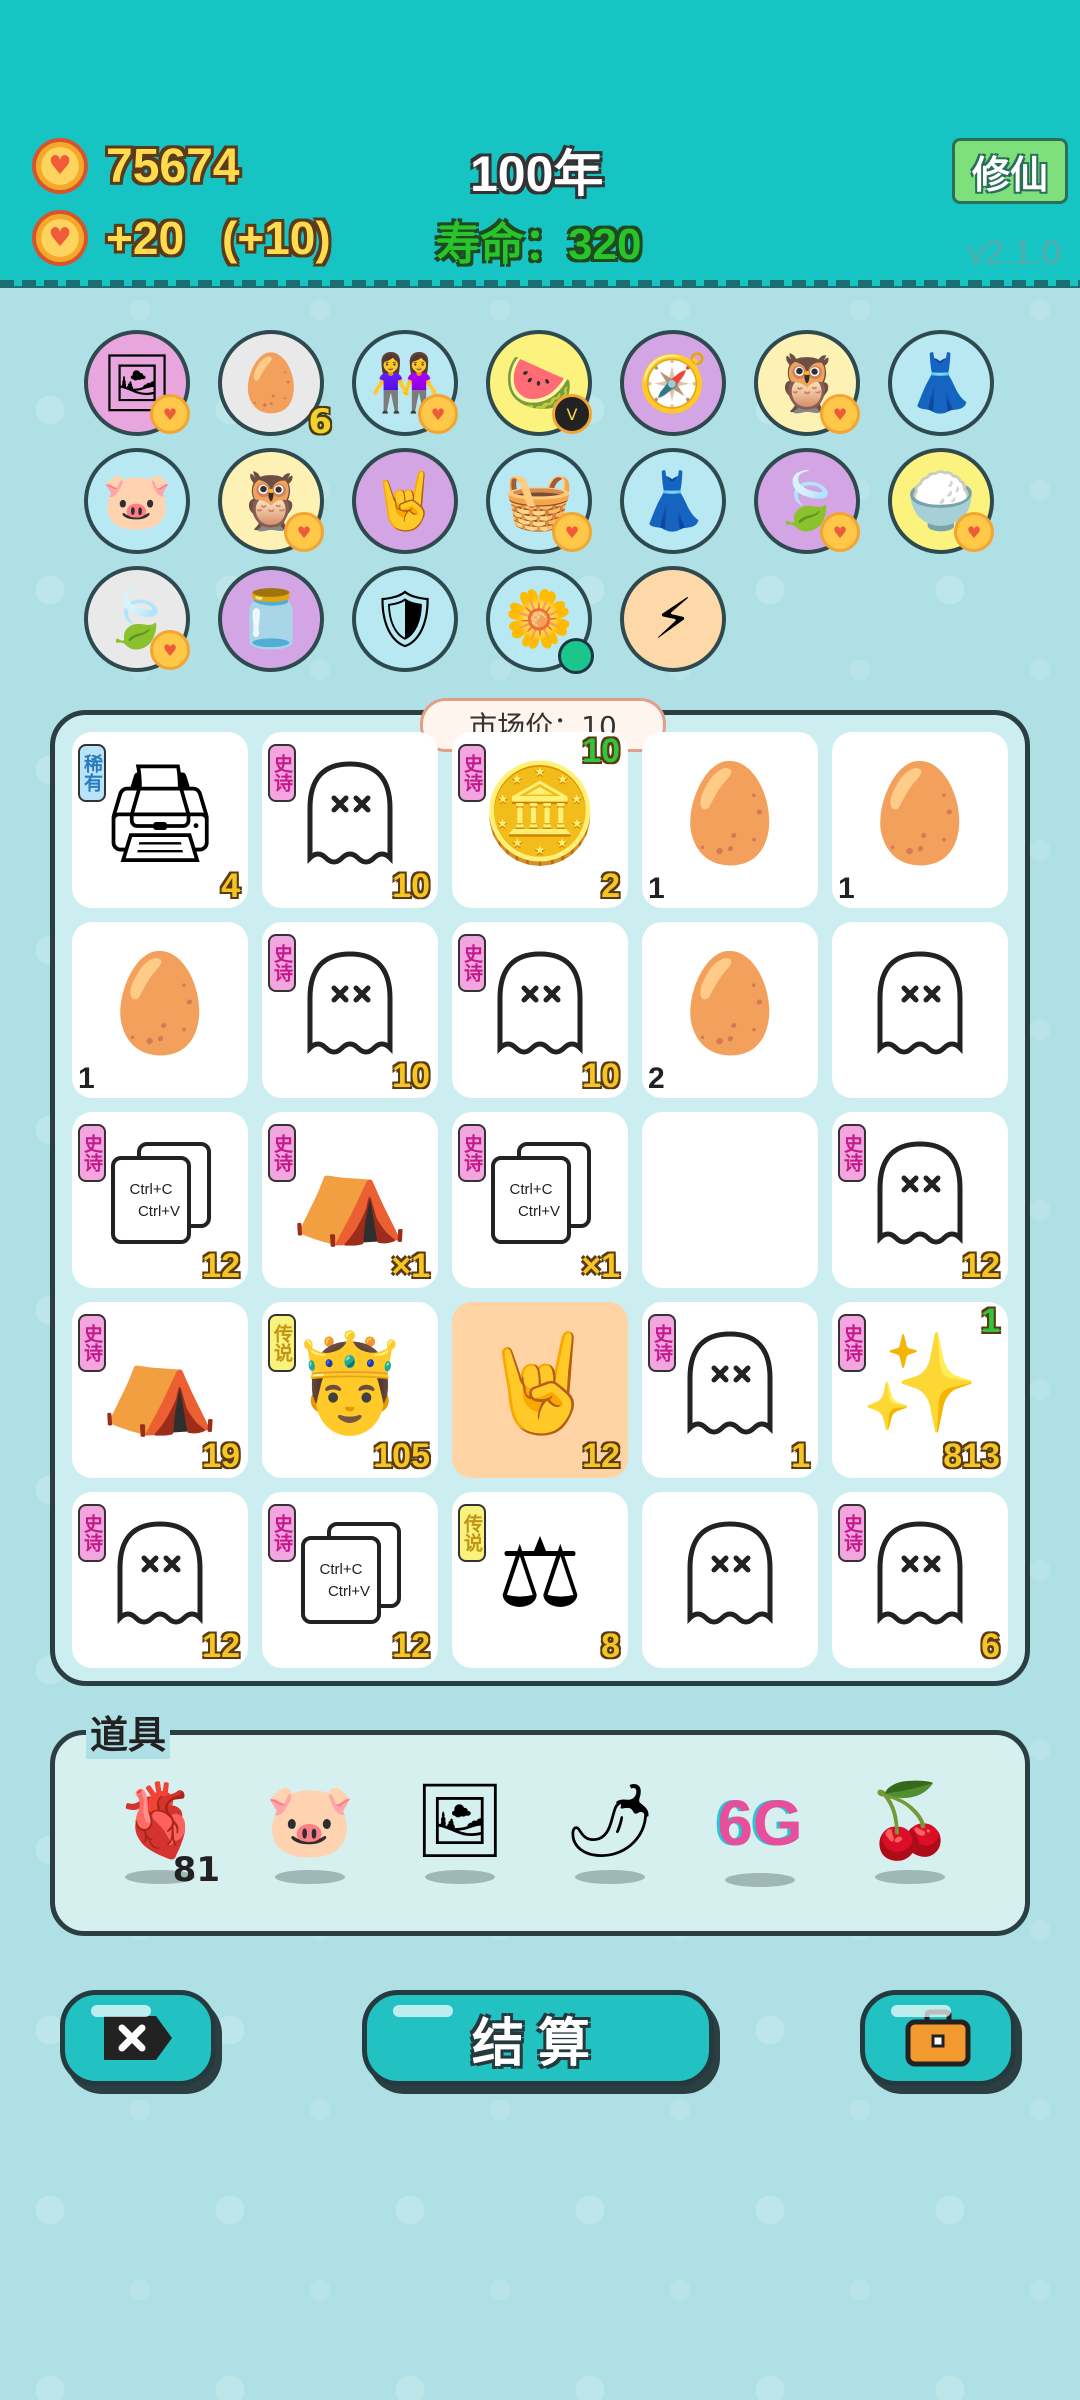  I want to click on coin-total-value: 75674, so click(173, 166).